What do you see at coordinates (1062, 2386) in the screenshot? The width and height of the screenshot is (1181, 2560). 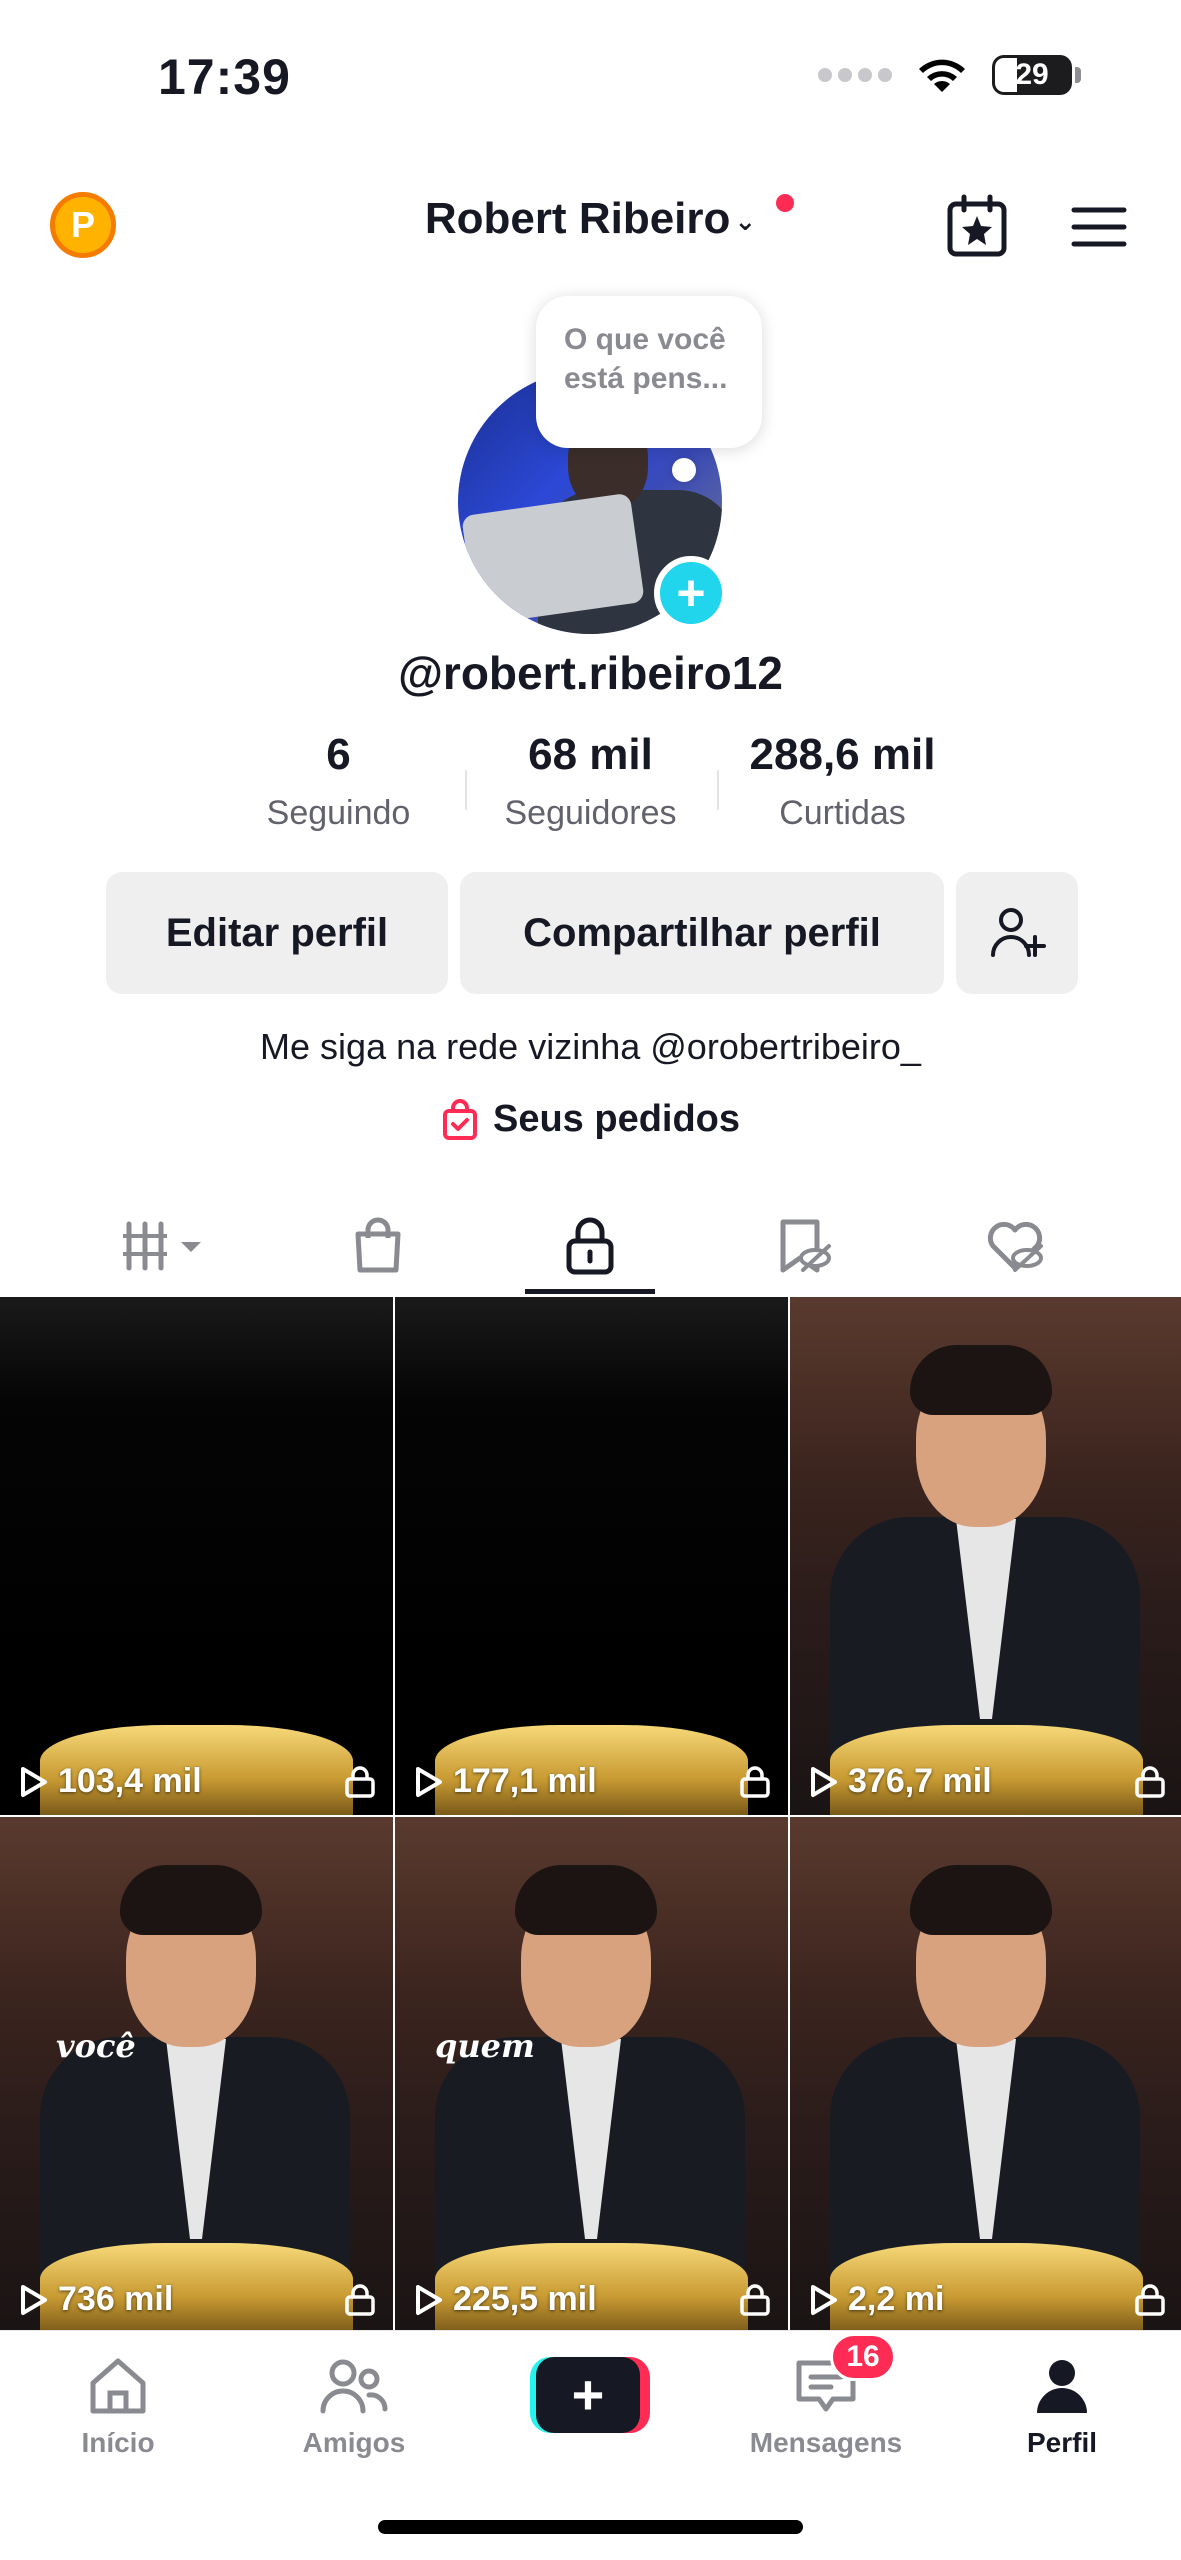 I see `profile-icon` at bounding box center [1062, 2386].